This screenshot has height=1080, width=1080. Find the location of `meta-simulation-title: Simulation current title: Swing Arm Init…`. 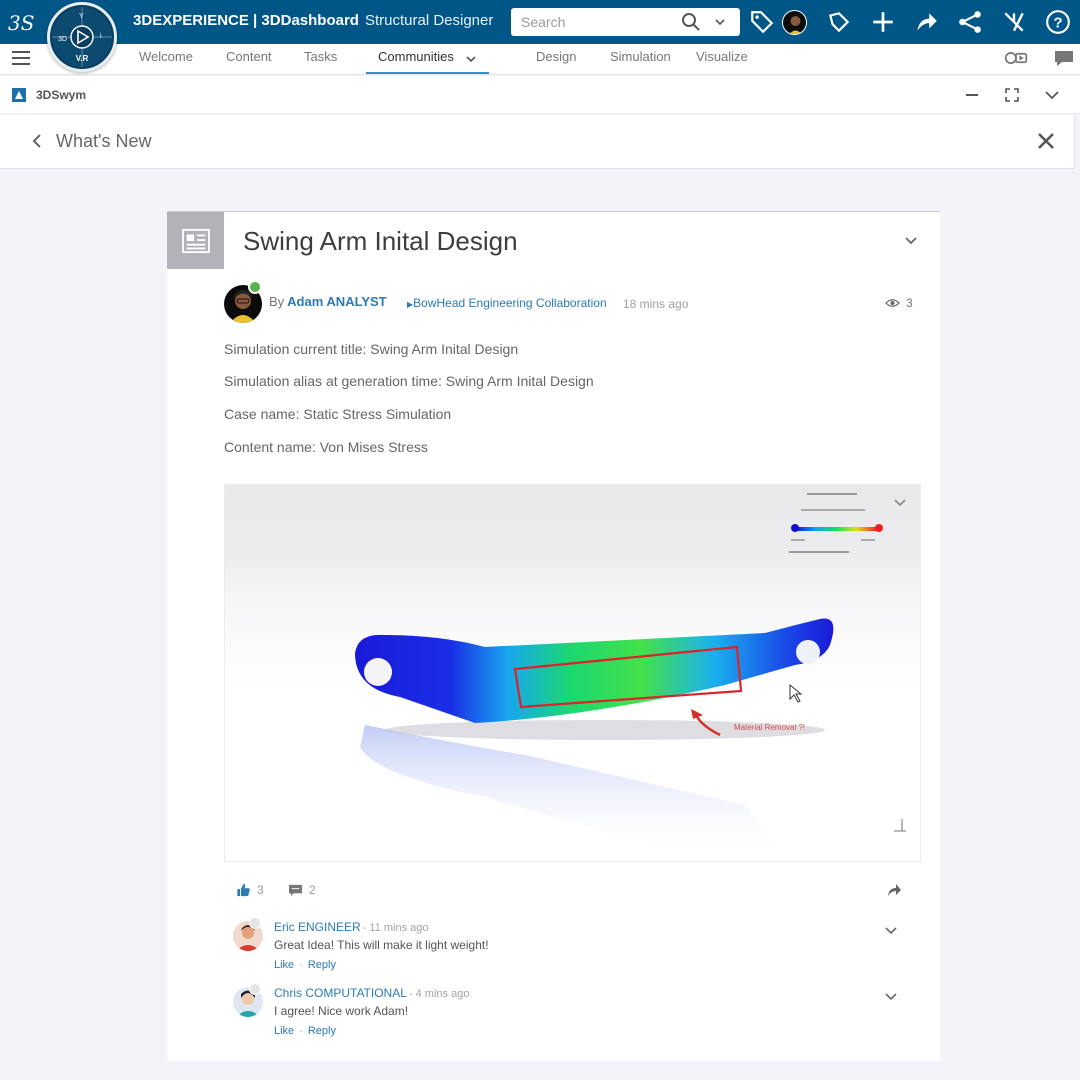

meta-simulation-title: Simulation current title: Swing Arm Init… is located at coordinates (371, 349).